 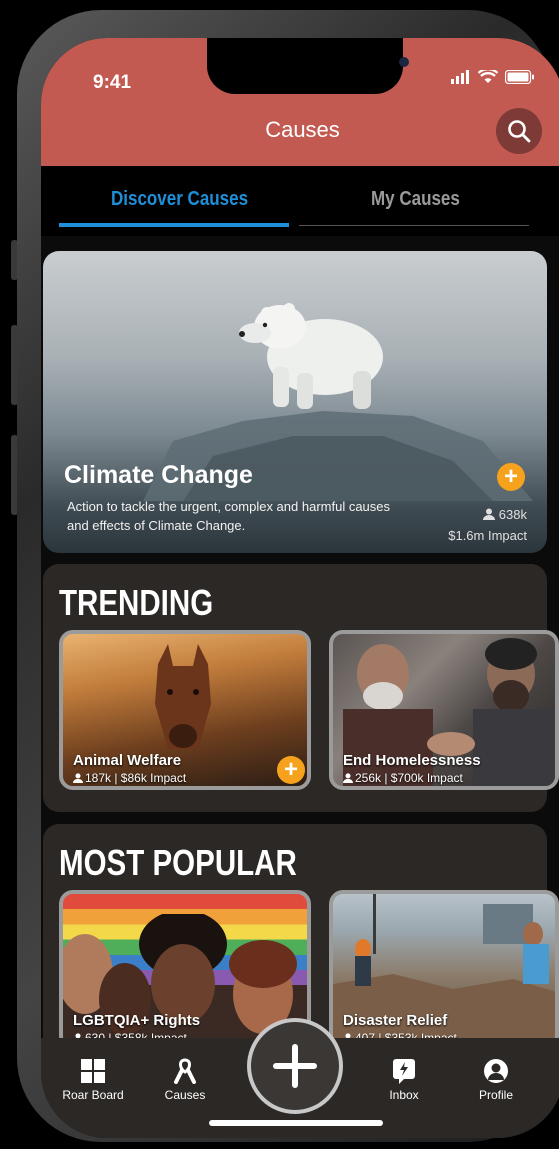 I want to click on status-time: 9:41, so click(x=112, y=82).